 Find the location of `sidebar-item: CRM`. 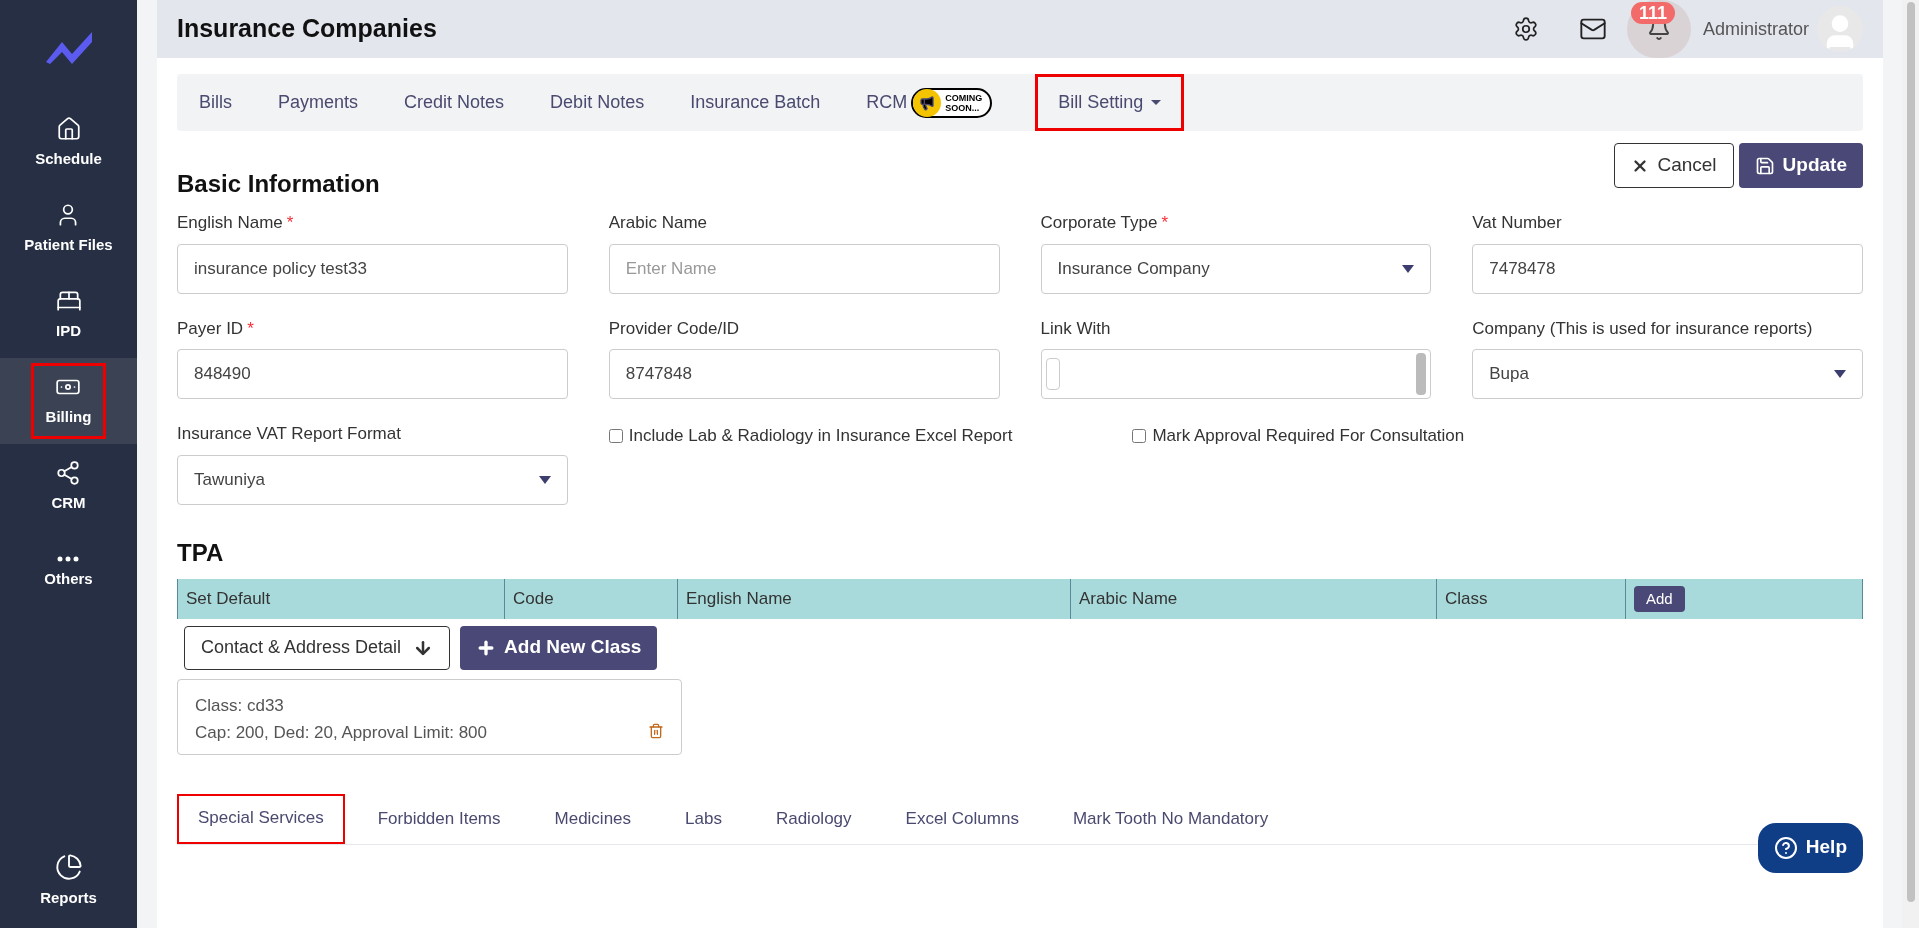

sidebar-item: CRM is located at coordinates (68, 487).